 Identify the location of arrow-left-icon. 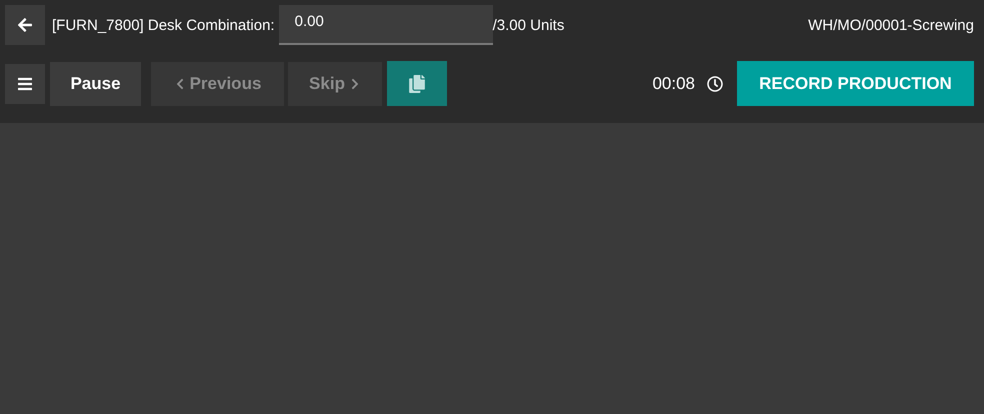
(25, 25).